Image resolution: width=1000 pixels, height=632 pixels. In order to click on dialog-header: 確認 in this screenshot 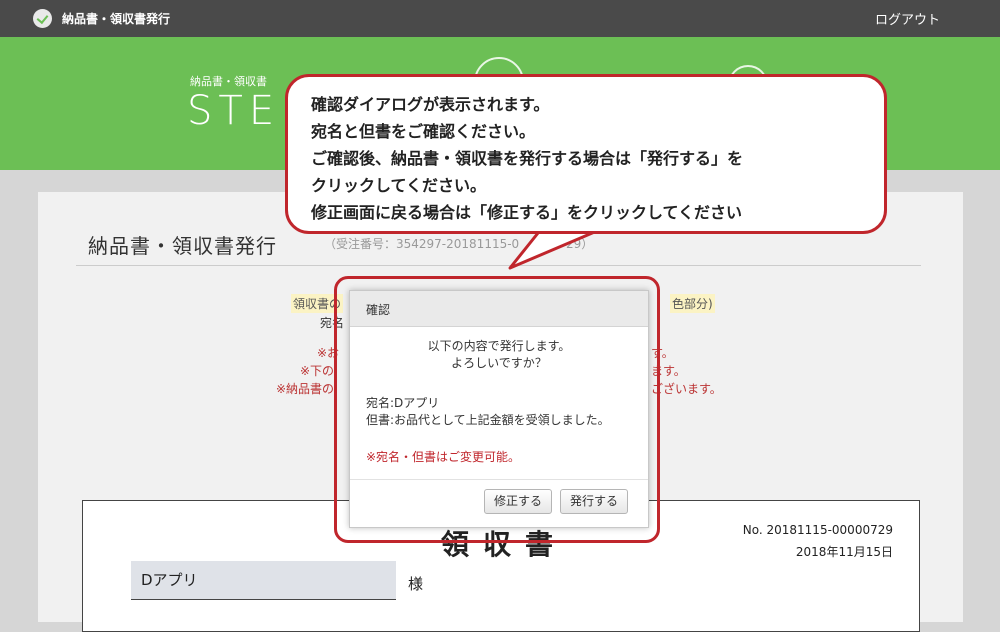, I will do `click(499, 309)`.